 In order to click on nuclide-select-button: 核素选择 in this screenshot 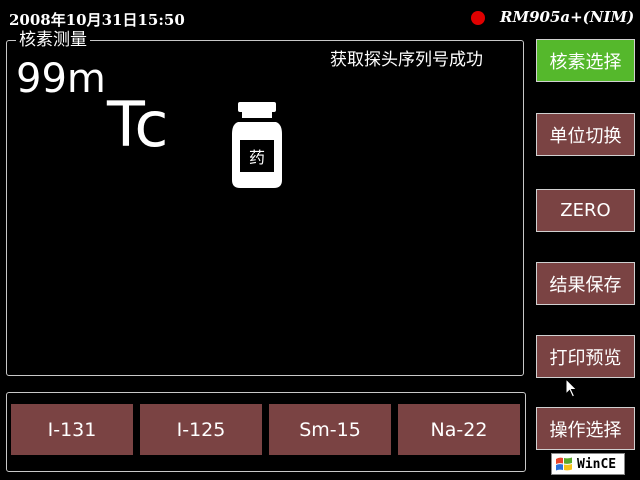, I will do `click(585, 60)`.